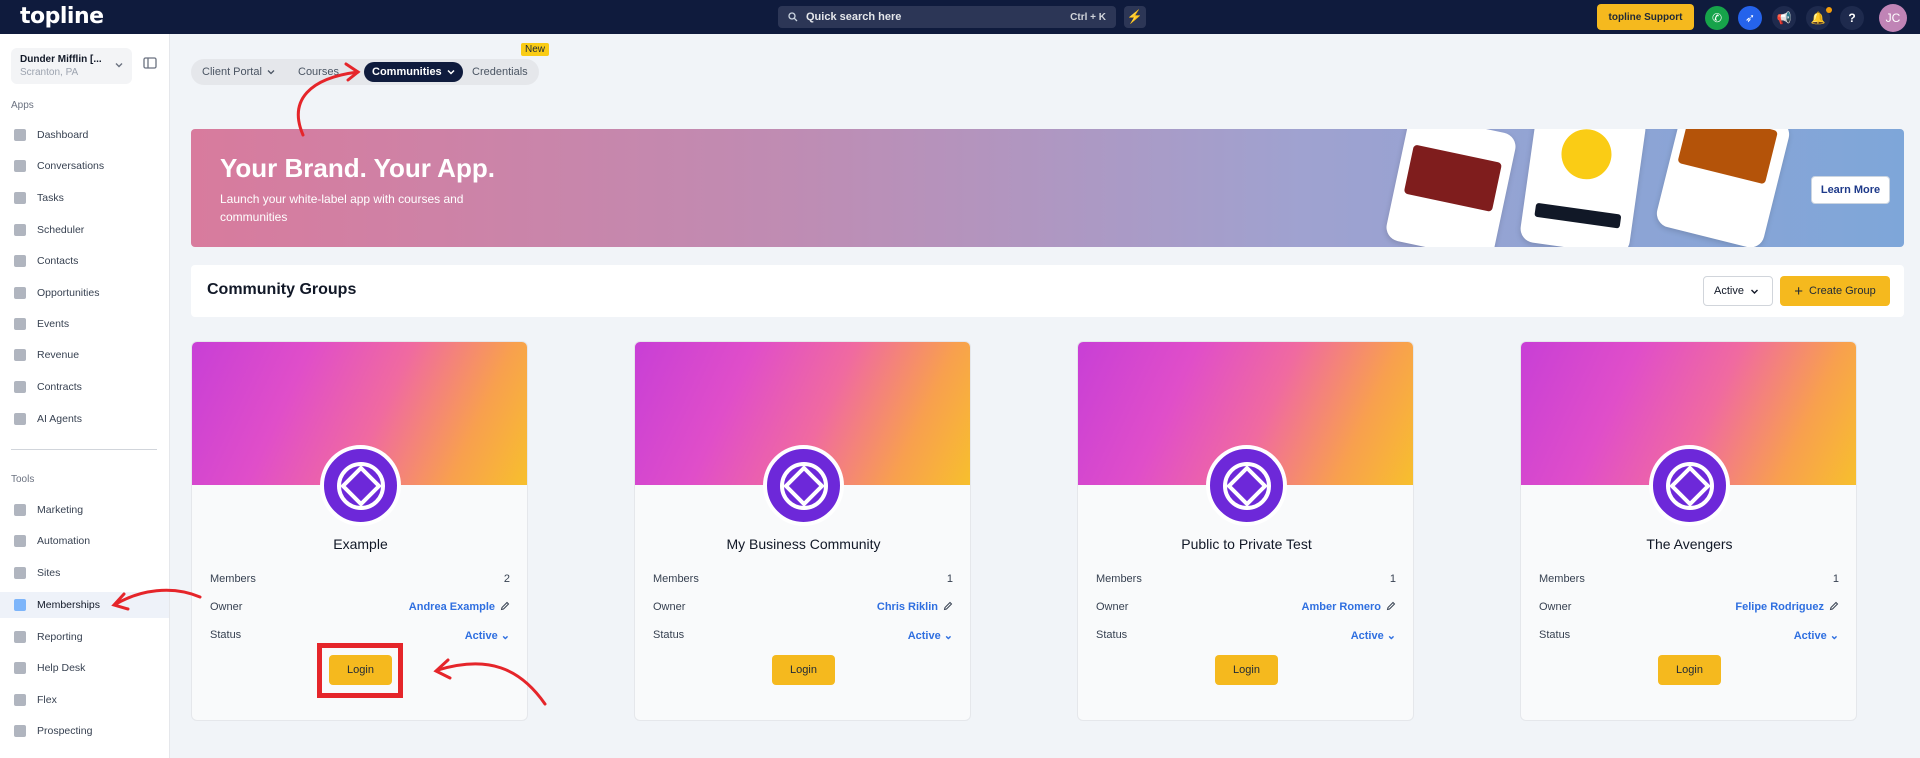  Describe the element at coordinates (20, 355) in the screenshot. I see `card-icon` at that location.